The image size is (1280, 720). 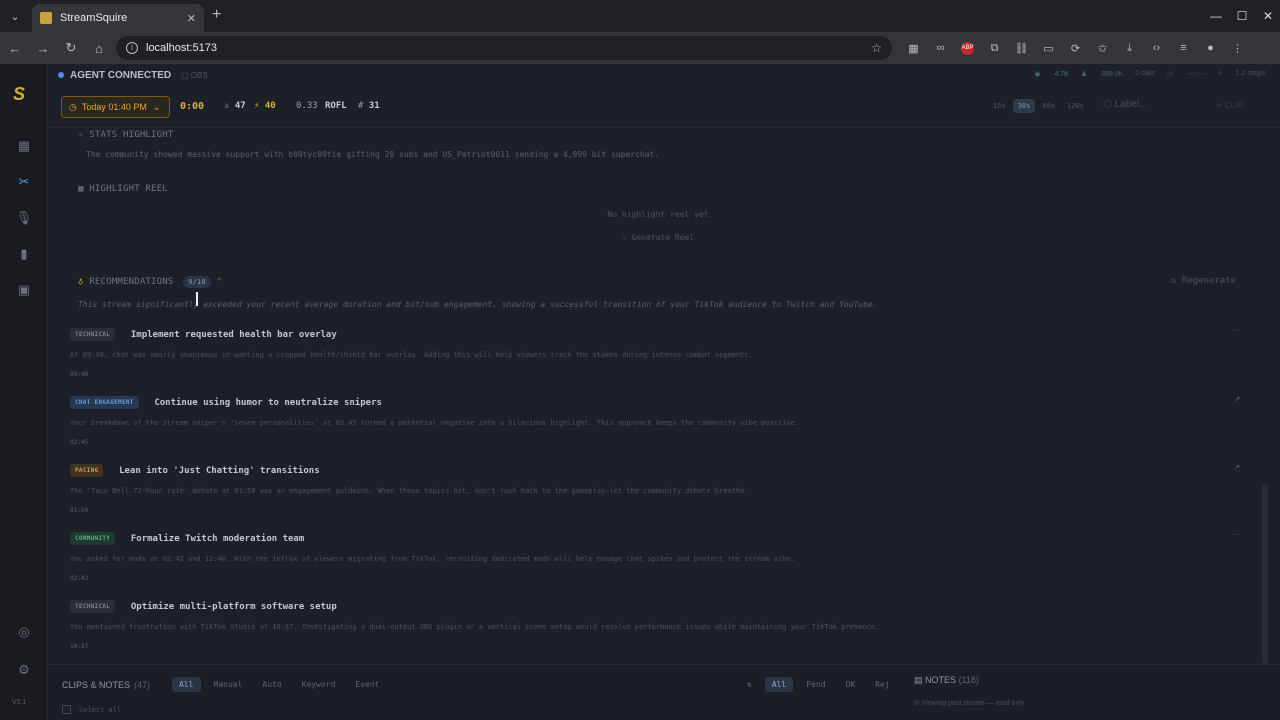 I want to click on generate-reel-button: ✧ Generate Reel, so click(x=658, y=237).